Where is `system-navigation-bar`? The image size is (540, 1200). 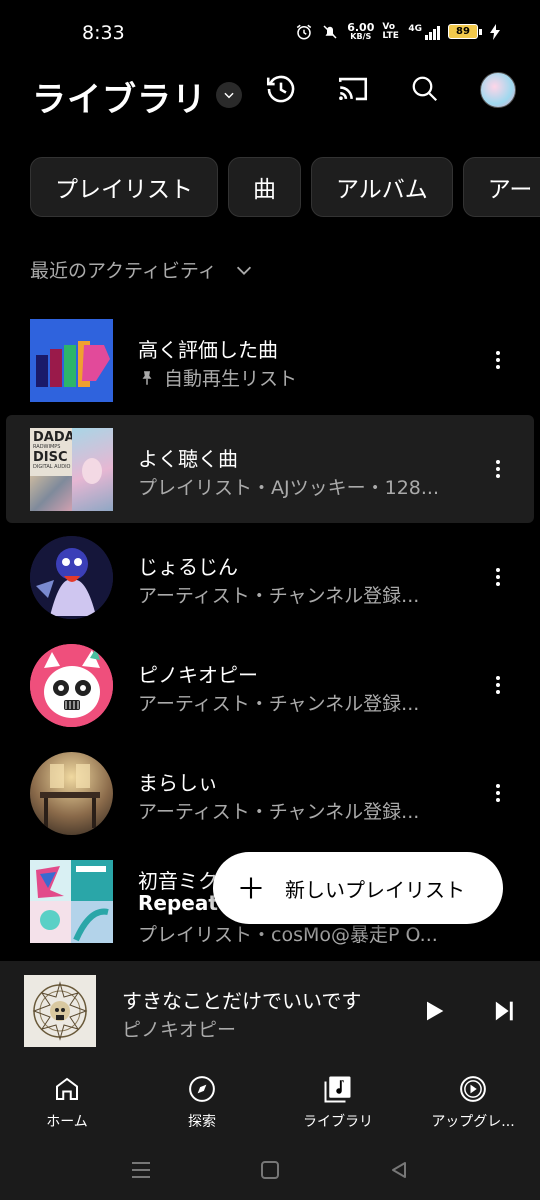 system-navigation-bar is located at coordinates (270, 1170).